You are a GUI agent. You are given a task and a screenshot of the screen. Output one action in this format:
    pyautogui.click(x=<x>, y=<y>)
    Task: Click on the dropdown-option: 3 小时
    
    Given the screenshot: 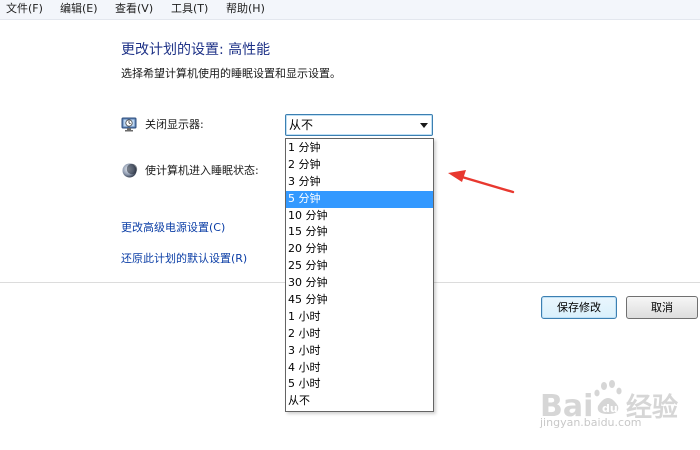 What is the action you would take?
    pyautogui.click(x=359, y=351)
    